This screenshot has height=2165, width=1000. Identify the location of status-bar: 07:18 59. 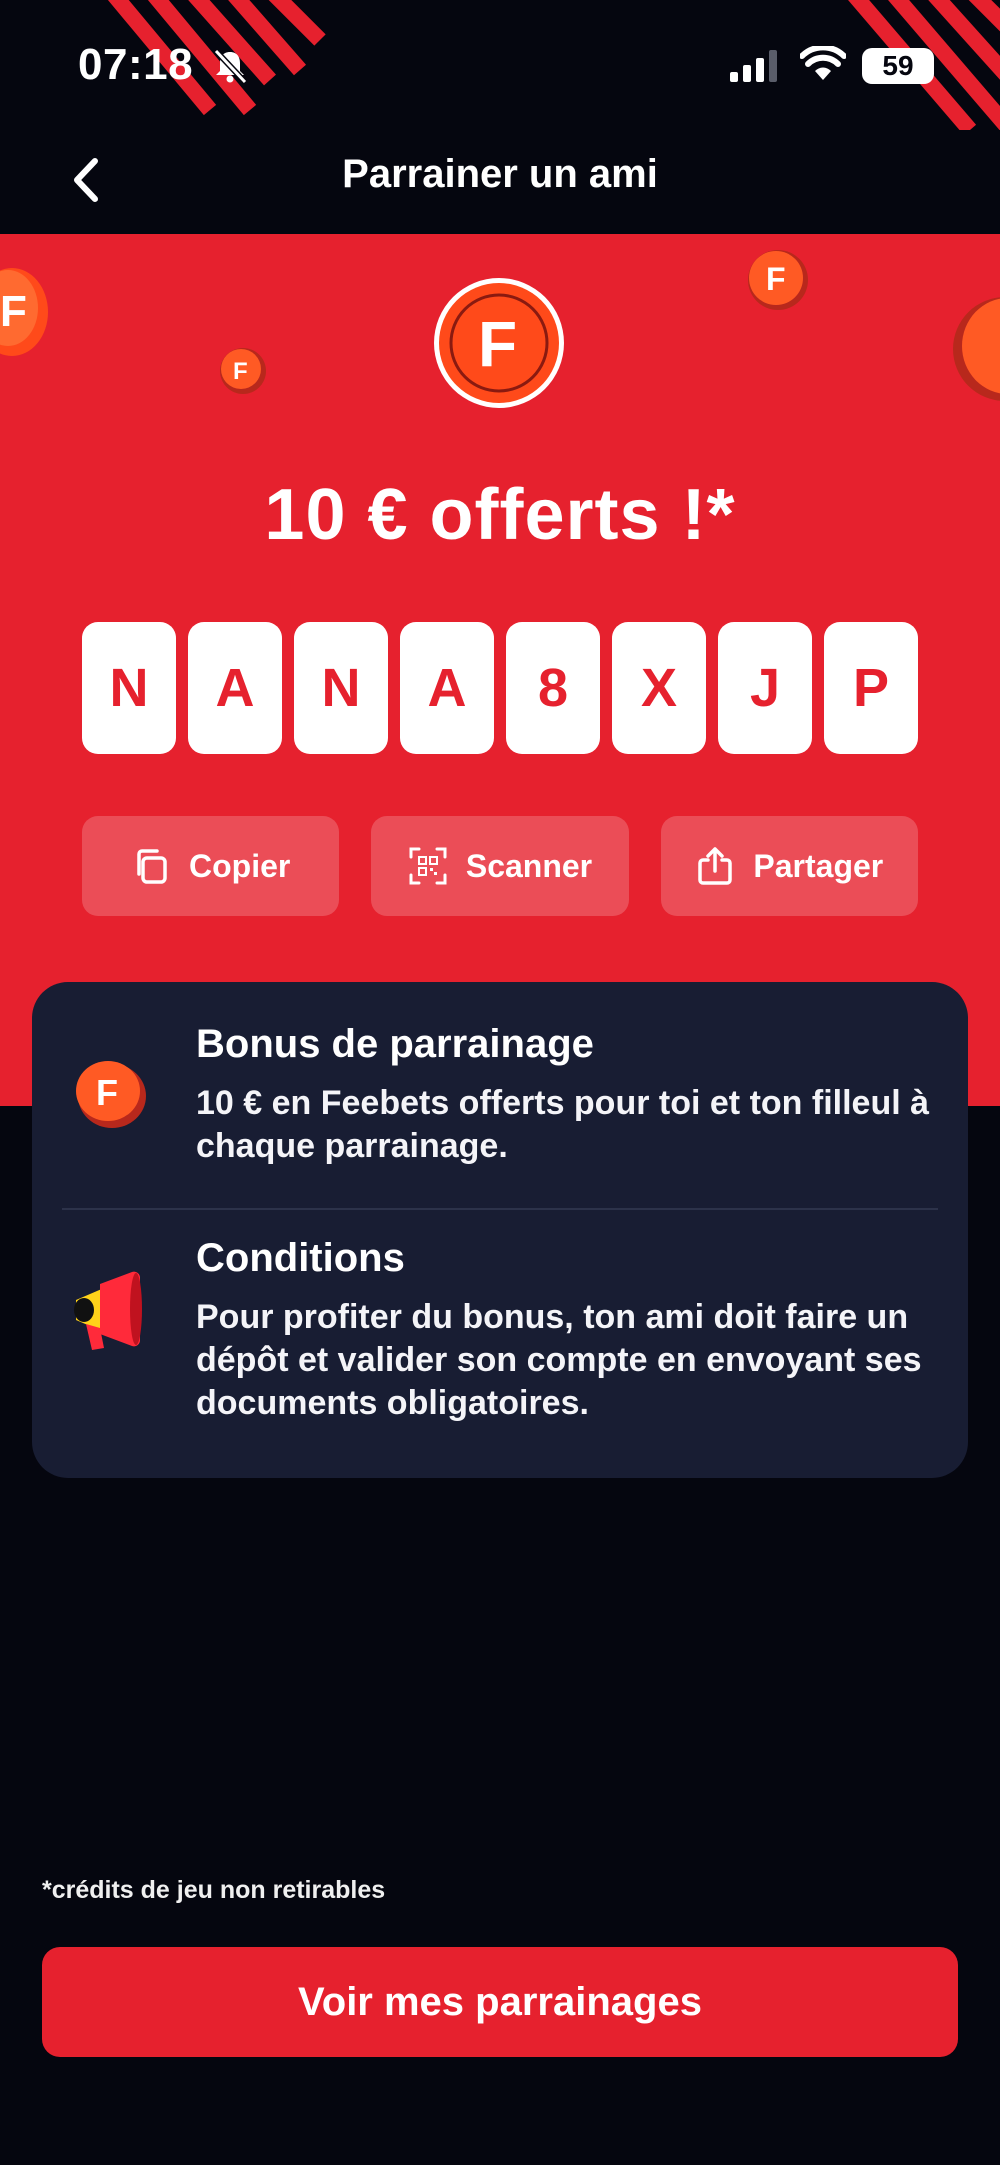
(500, 65).